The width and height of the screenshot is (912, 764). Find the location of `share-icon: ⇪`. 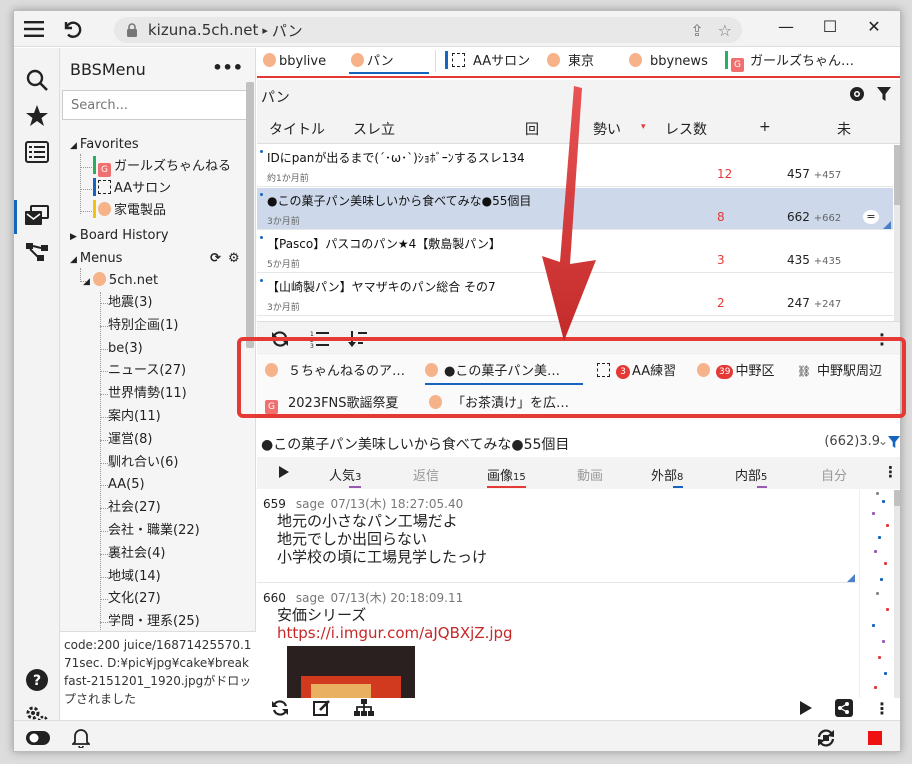

share-icon: ⇪ is located at coordinates (696, 30).